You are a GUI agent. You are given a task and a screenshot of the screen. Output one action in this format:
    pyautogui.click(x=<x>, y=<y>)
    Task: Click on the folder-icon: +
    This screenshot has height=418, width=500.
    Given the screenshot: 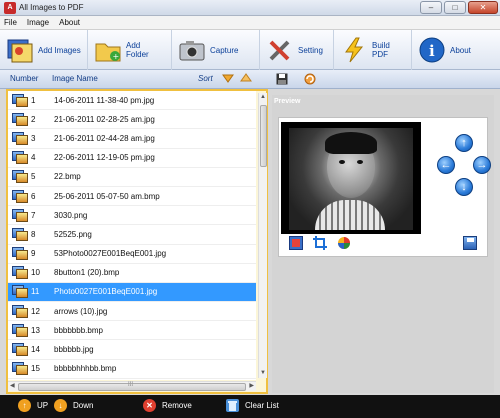 What is the action you would take?
    pyautogui.click(x=108, y=50)
    